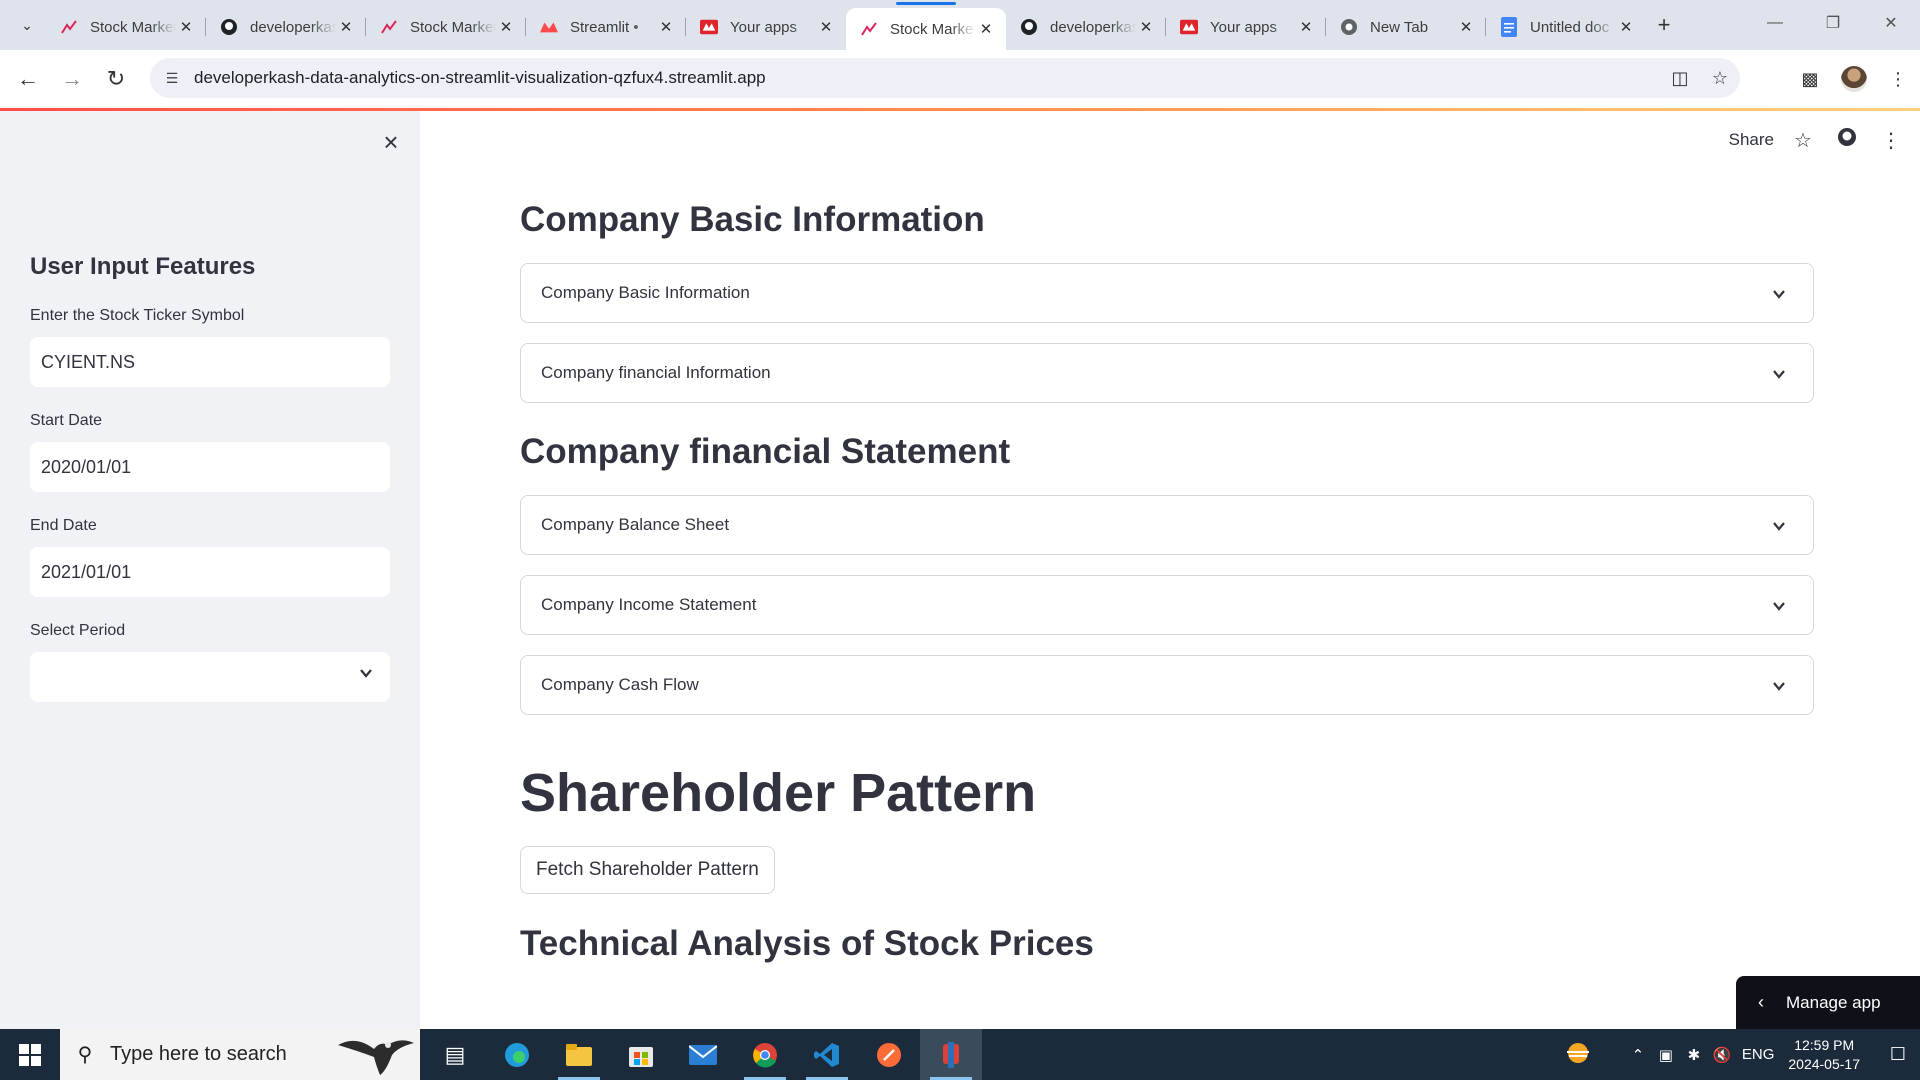 The height and width of the screenshot is (1080, 1920). What do you see at coordinates (1810, 79) in the screenshot?
I see `extensions-puzzle-icon: ▩` at bounding box center [1810, 79].